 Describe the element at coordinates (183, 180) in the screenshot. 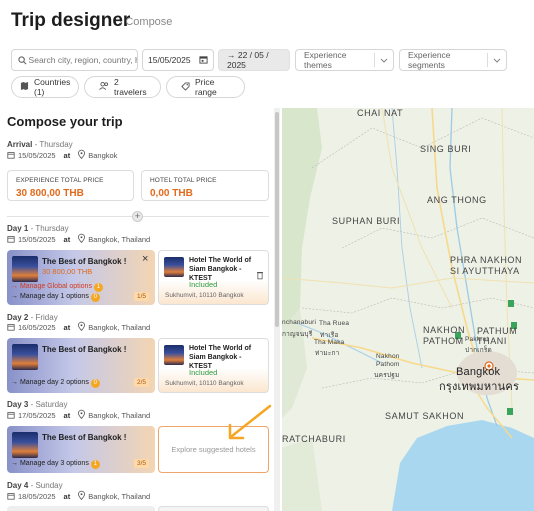

I see `hotel-total-label: HOTEL TOTAL PRICE` at that location.